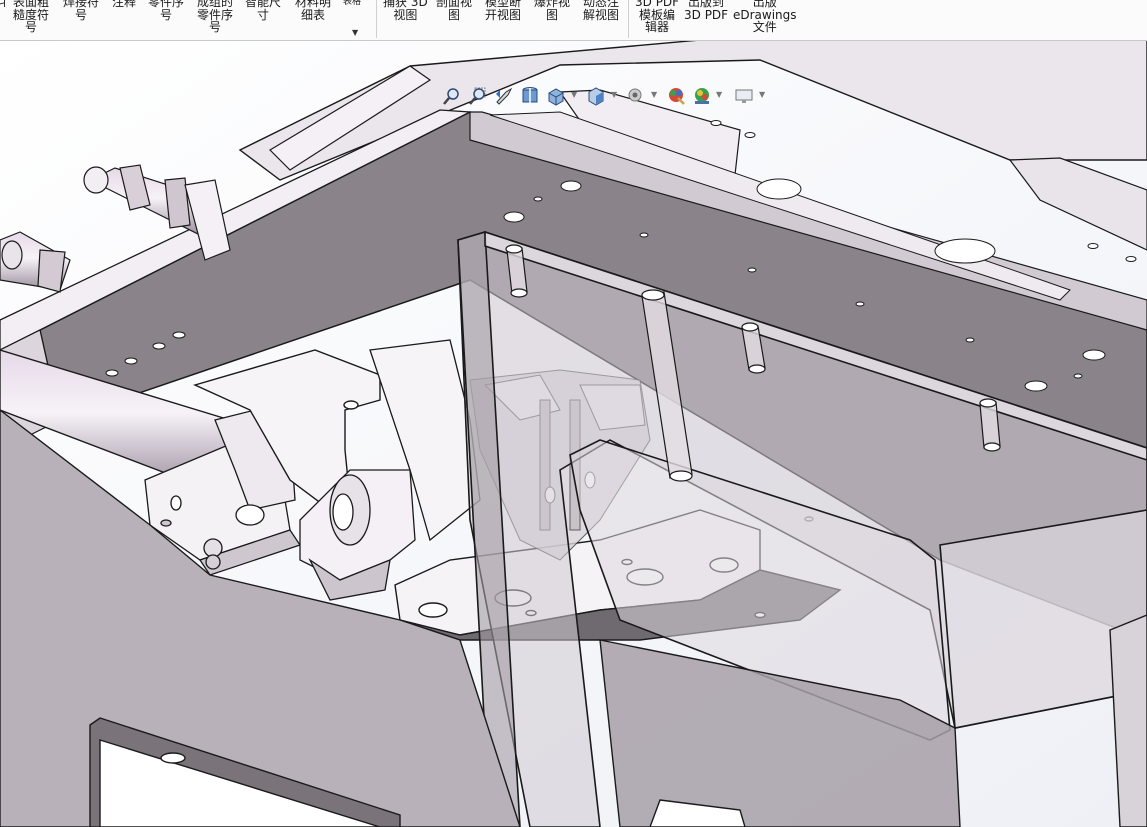  Describe the element at coordinates (614, 94) in the screenshot. I see `display-style-dropdown-icon: ▼` at that location.